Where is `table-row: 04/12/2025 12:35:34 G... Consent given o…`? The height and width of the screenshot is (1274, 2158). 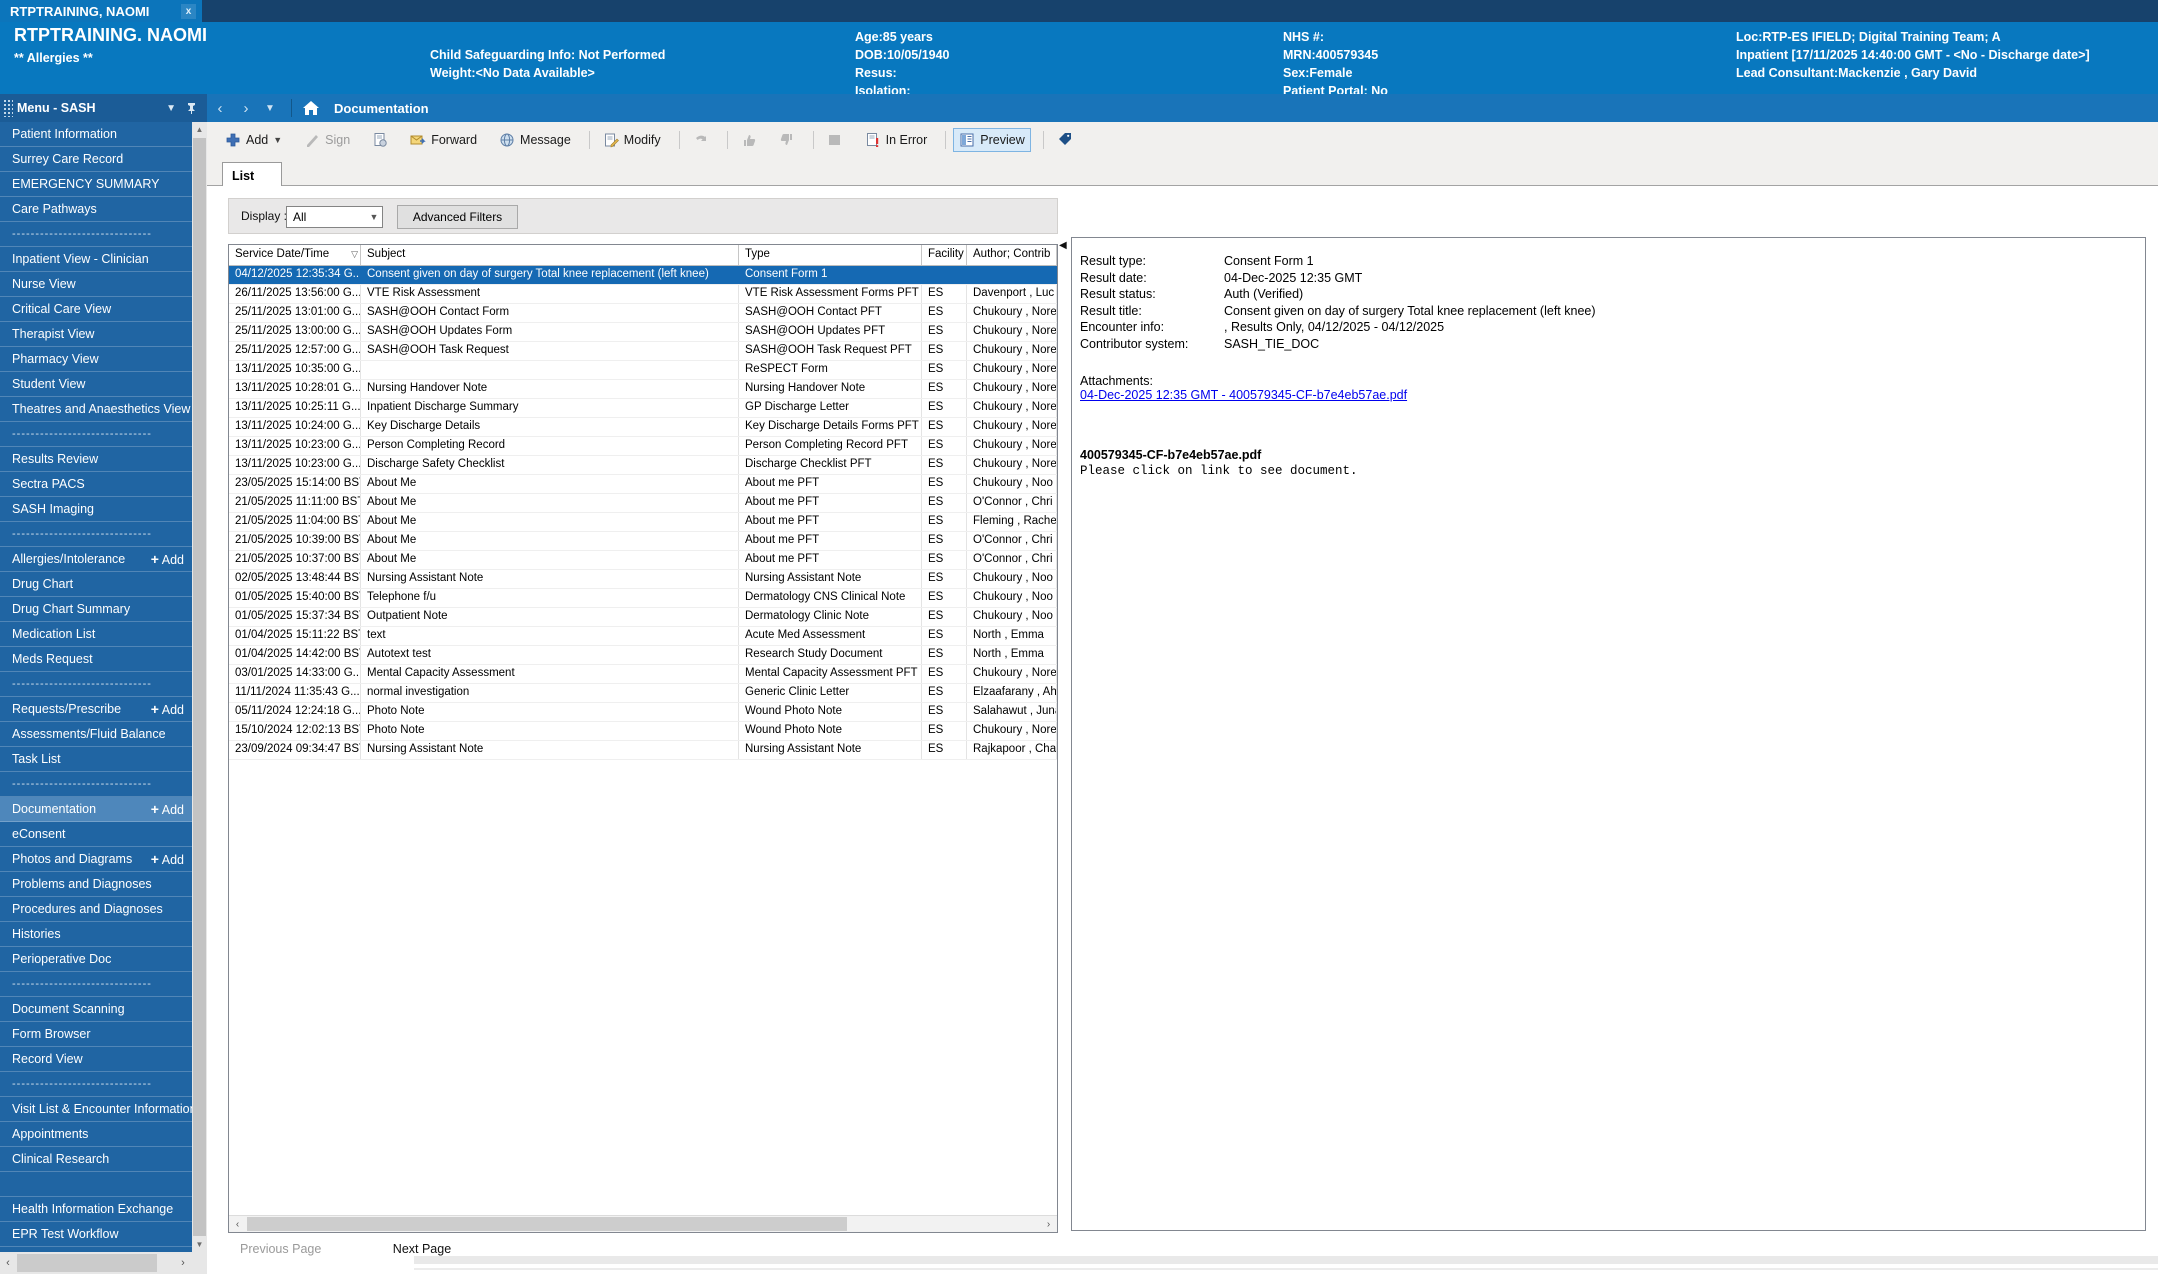 table-row: 04/12/2025 12:35:34 G... Consent given o… is located at coordinates (643, 275).